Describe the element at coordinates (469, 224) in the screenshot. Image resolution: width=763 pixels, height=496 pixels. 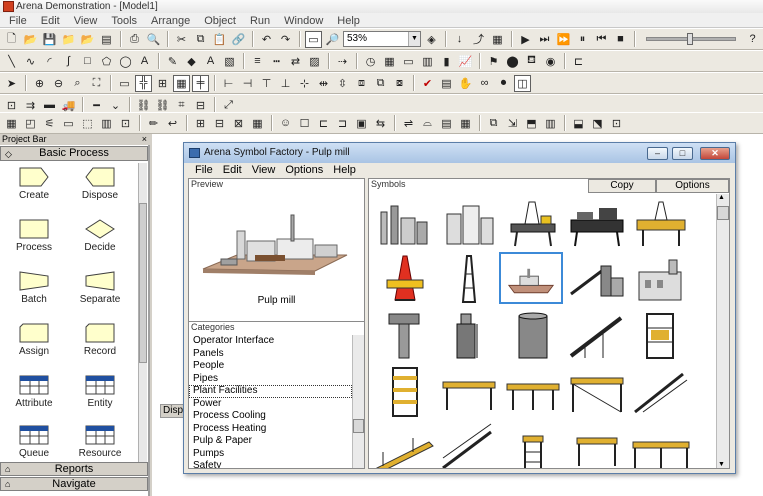
I see `storage-tanks-symbol` at that location.